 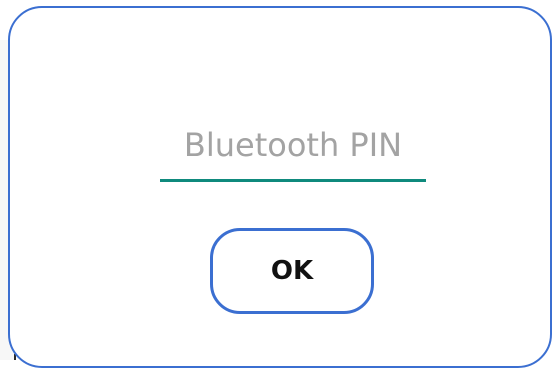 What do you see at coordinates (292, 271) in the screenshot?
I see `ok-button: OK` at bounding box center [292, 271].